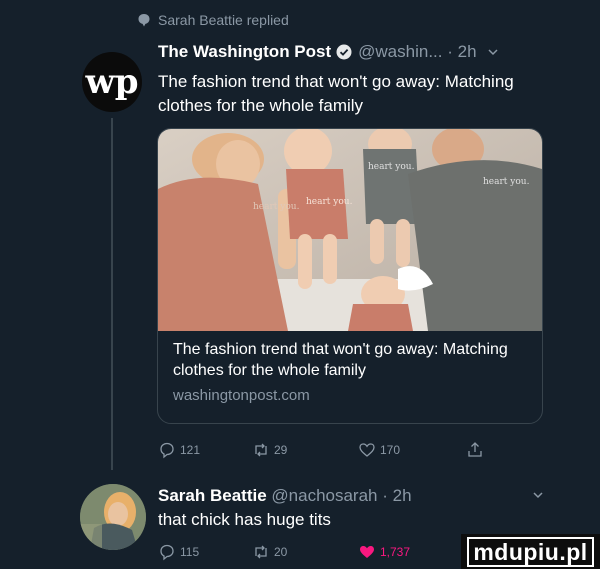 This screenshot has width=600, height=569. I want to click on wp-logo: wp, so click(112, 82).